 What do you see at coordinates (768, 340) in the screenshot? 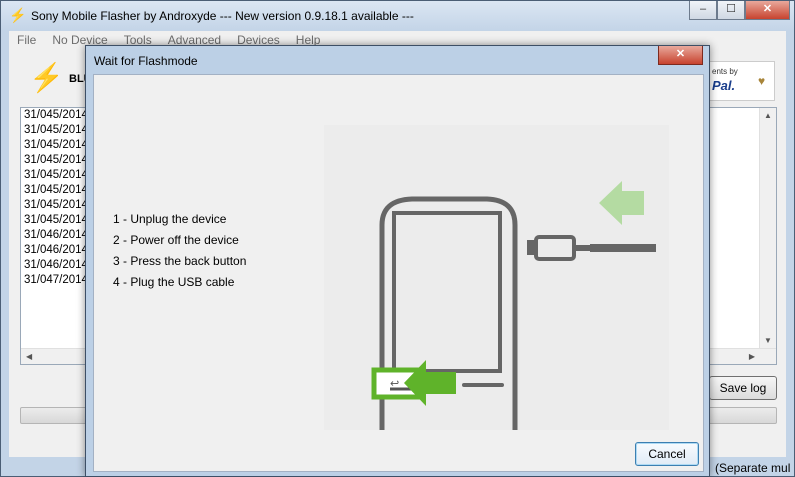
I see `scroll-down-icon: ▼` at bounding box center [768, 340].